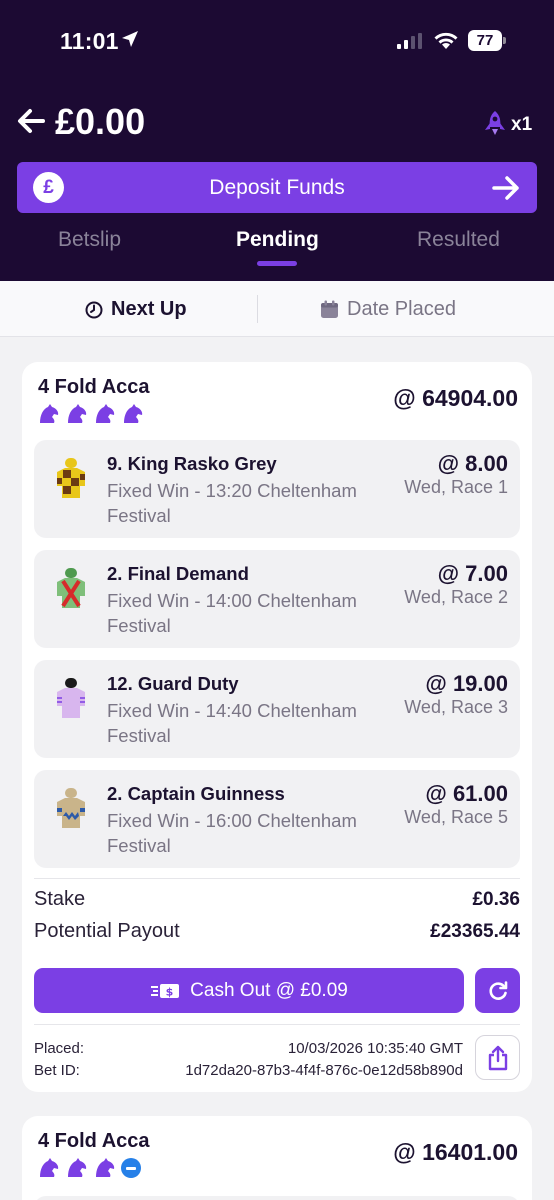  I want to click on share-icon, so click(497, 1057).